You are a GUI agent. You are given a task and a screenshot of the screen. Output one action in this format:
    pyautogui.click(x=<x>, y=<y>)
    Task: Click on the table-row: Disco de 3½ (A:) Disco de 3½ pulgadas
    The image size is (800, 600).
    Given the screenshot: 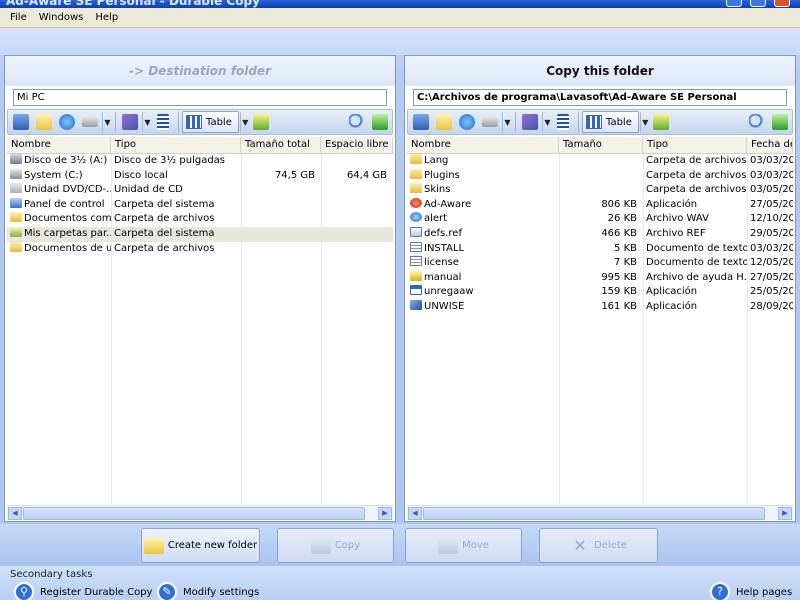 What is the action you would take?
    pyautogui.click(x=200, y=161)
    